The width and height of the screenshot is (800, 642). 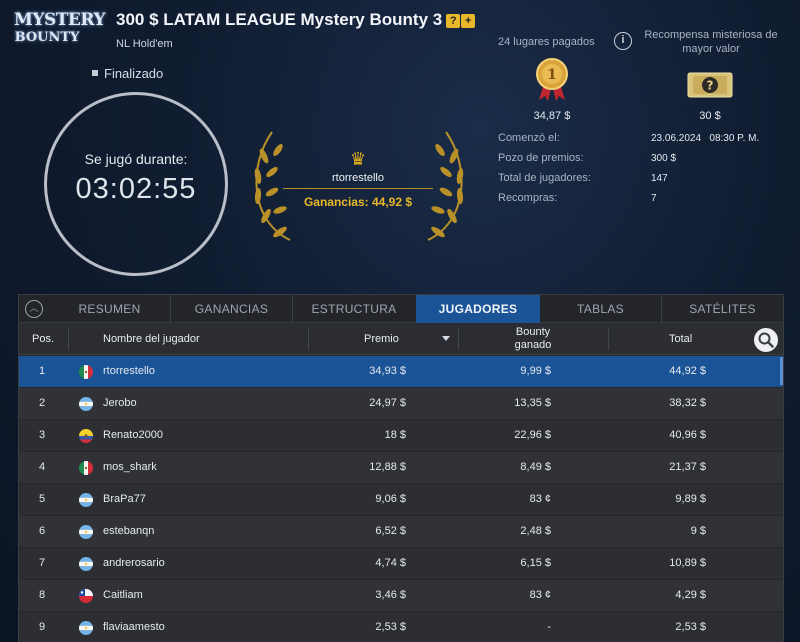 What do you see at coordinates (710, 116) in the screenshot?
I see `mystery-prize: 30 $` at bounding box center [710, 116].